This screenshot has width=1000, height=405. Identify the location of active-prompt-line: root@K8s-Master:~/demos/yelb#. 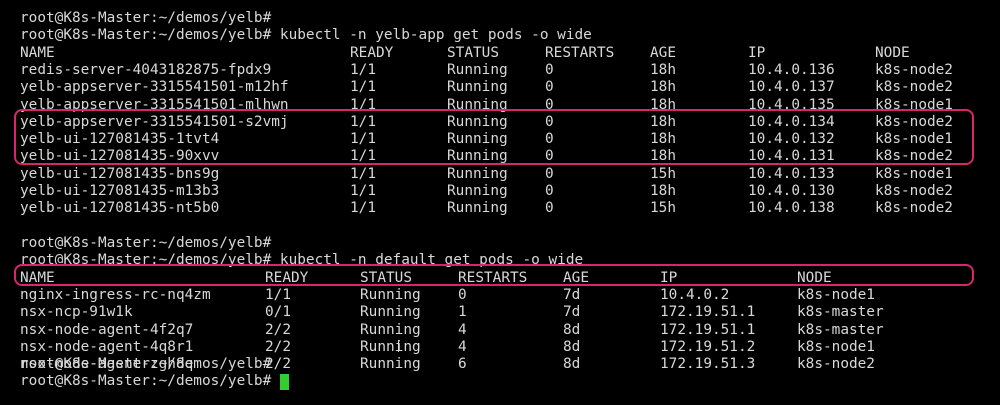
(500, 382).